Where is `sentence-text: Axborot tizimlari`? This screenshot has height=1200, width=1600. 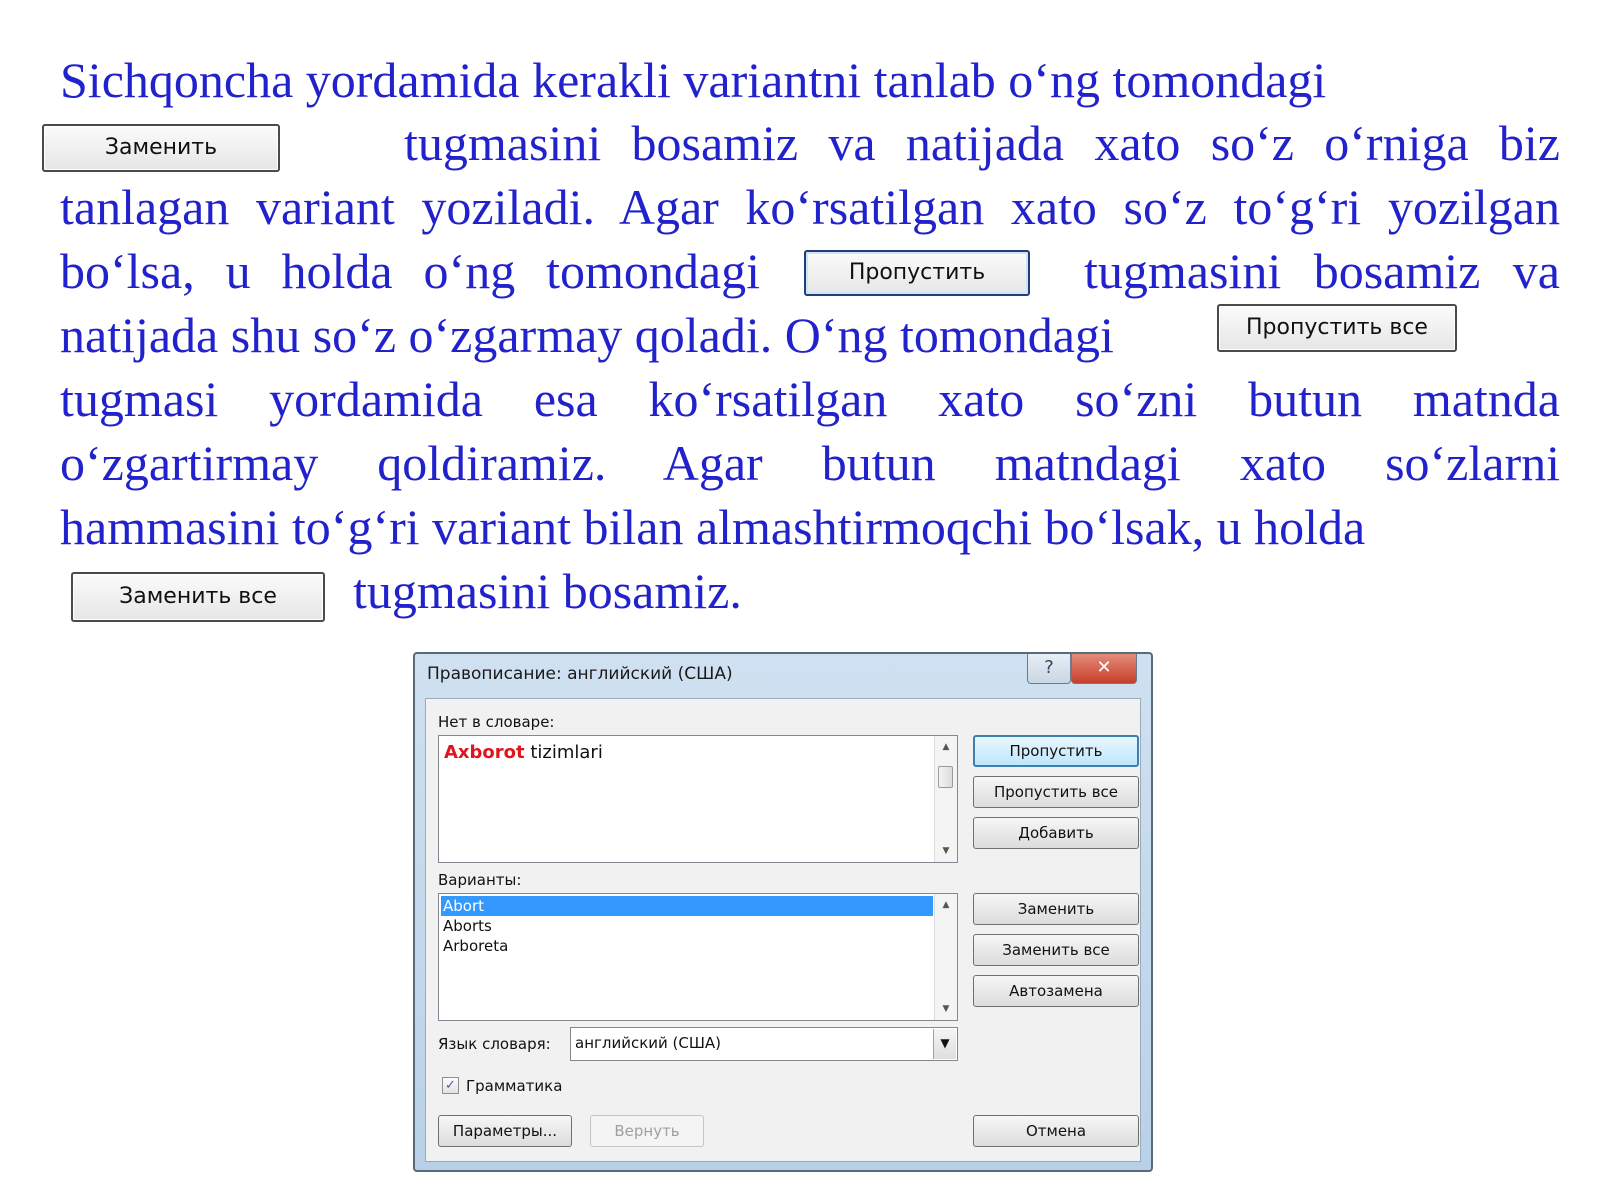 sentence-text: Axborot tizimlari is located at coordinates (523, 752).